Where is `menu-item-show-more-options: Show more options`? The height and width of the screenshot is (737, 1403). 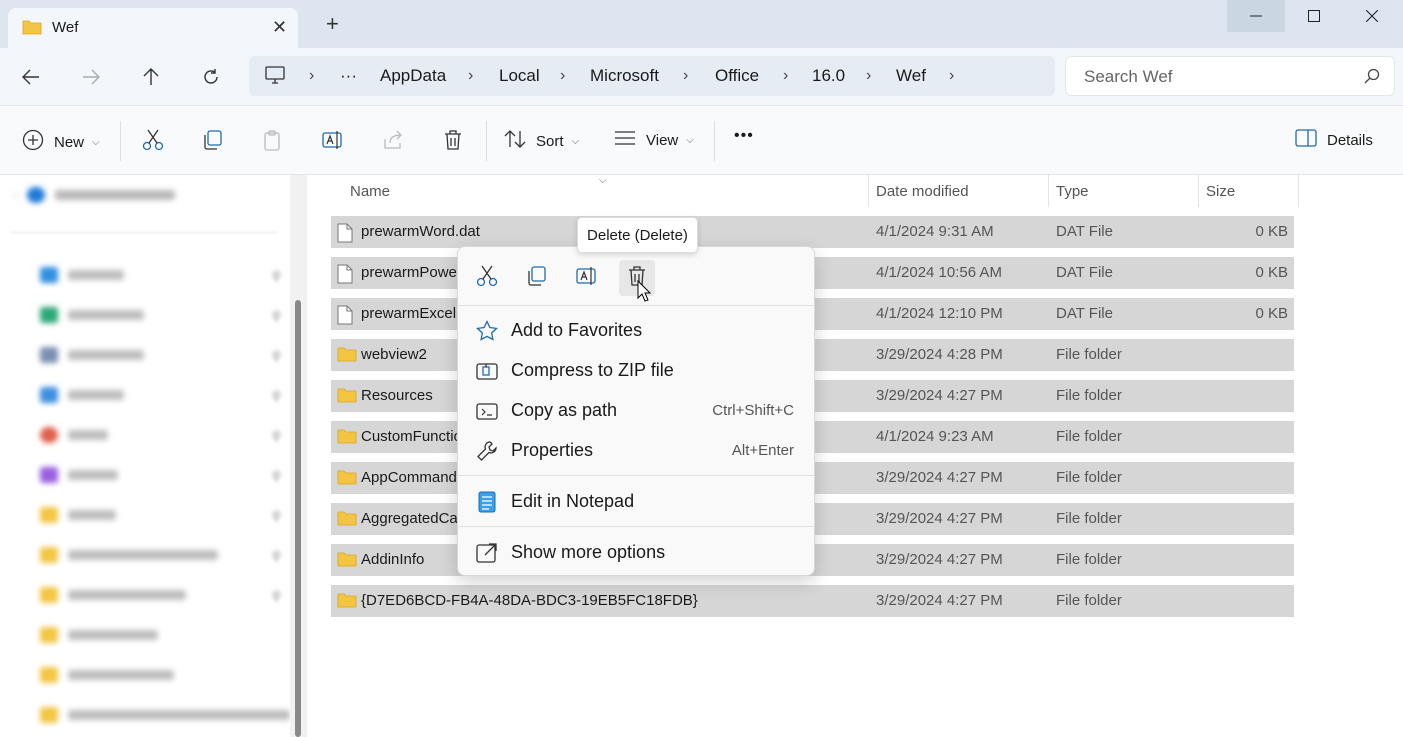 menu-item-show-more-options: Show more options is located at coordinates (636, 552).